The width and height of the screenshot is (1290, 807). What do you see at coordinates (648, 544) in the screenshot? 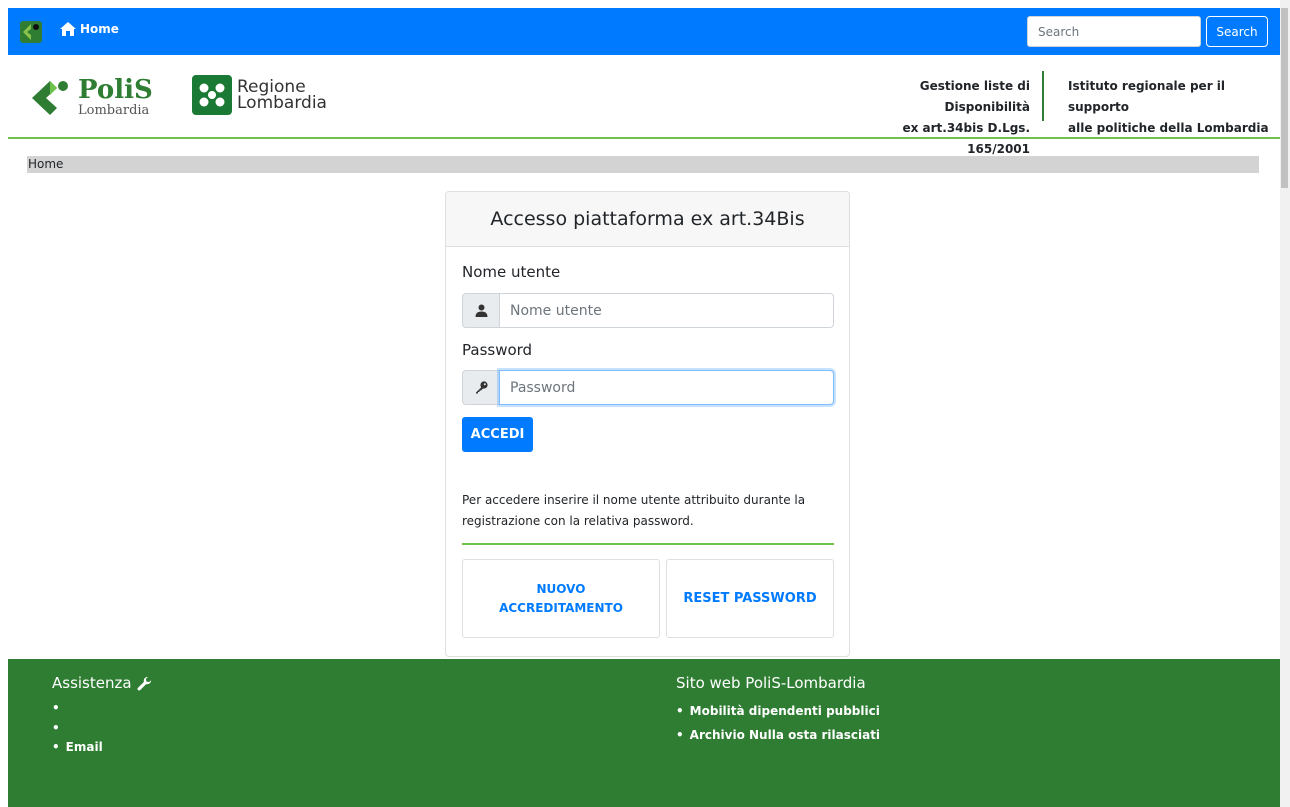
I see `login-divider` at bounding box center [648, 544].